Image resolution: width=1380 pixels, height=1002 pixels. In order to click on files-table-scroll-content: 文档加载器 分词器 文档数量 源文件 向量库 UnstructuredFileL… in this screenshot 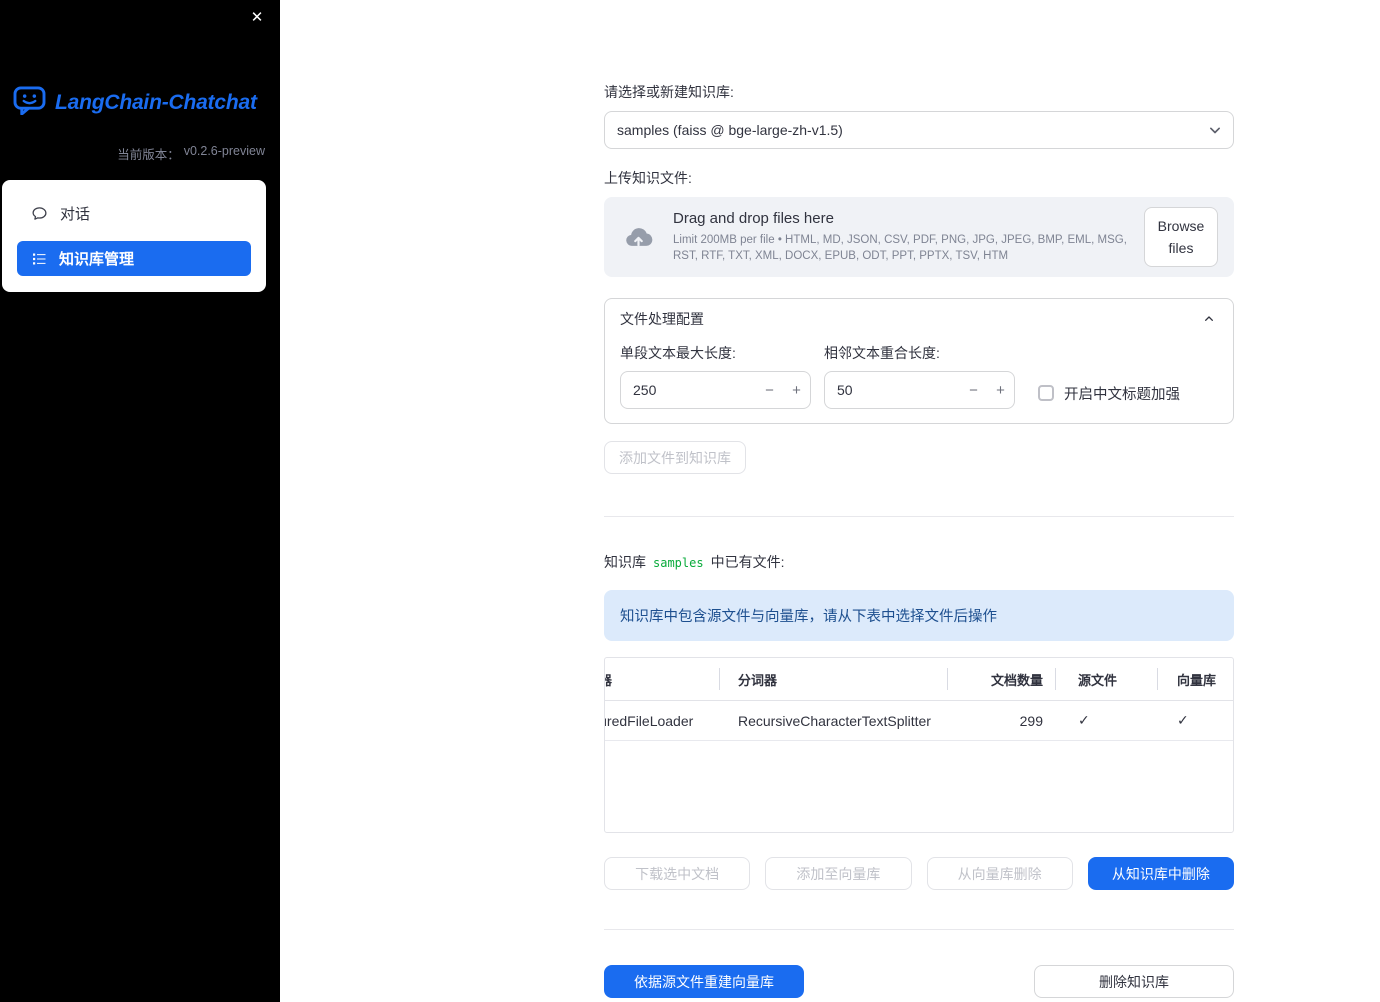, I will do `click(919, 745)`.